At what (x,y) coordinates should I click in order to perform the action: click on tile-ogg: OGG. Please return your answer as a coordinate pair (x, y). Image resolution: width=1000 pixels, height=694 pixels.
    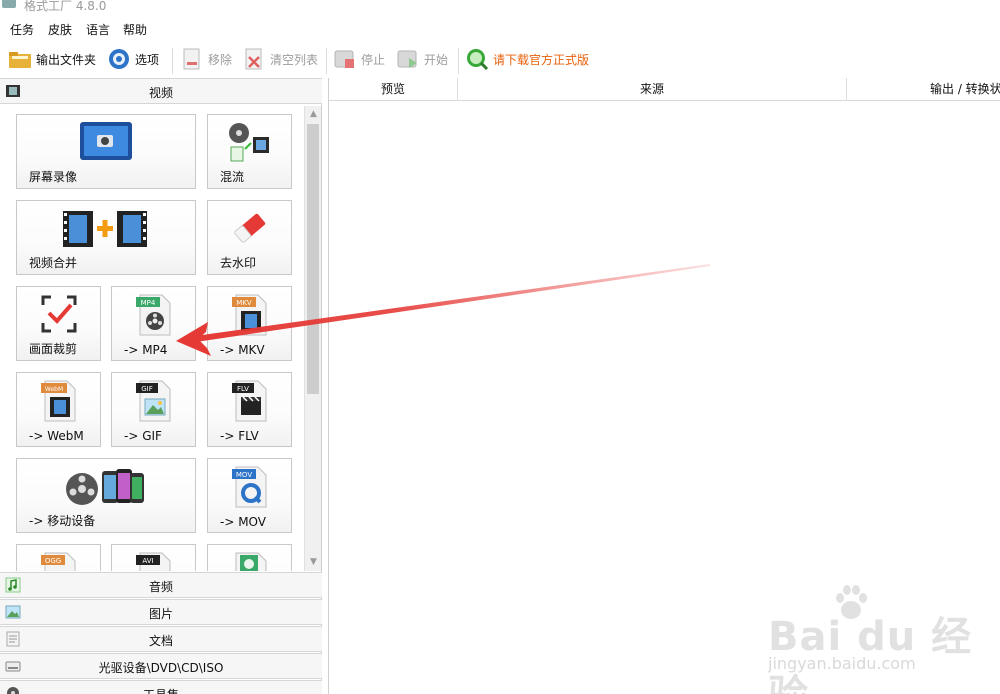
    Looking at the image, I should click on (58, 557).